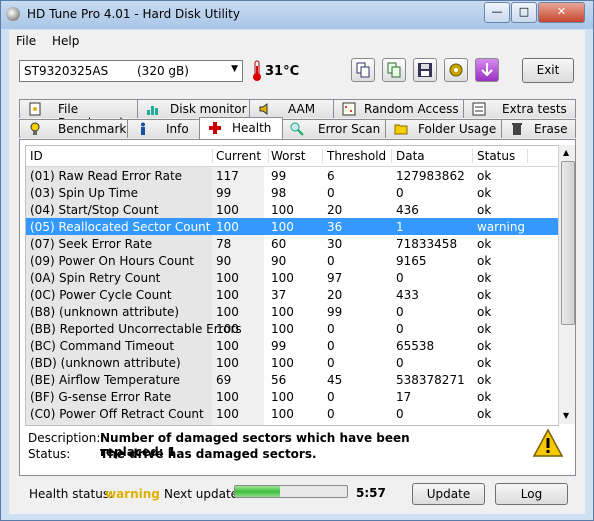  What do you see at coordinates (561, 12) in the screenshot?
I see `close-button: ✕` at bounding box center [561, 12].